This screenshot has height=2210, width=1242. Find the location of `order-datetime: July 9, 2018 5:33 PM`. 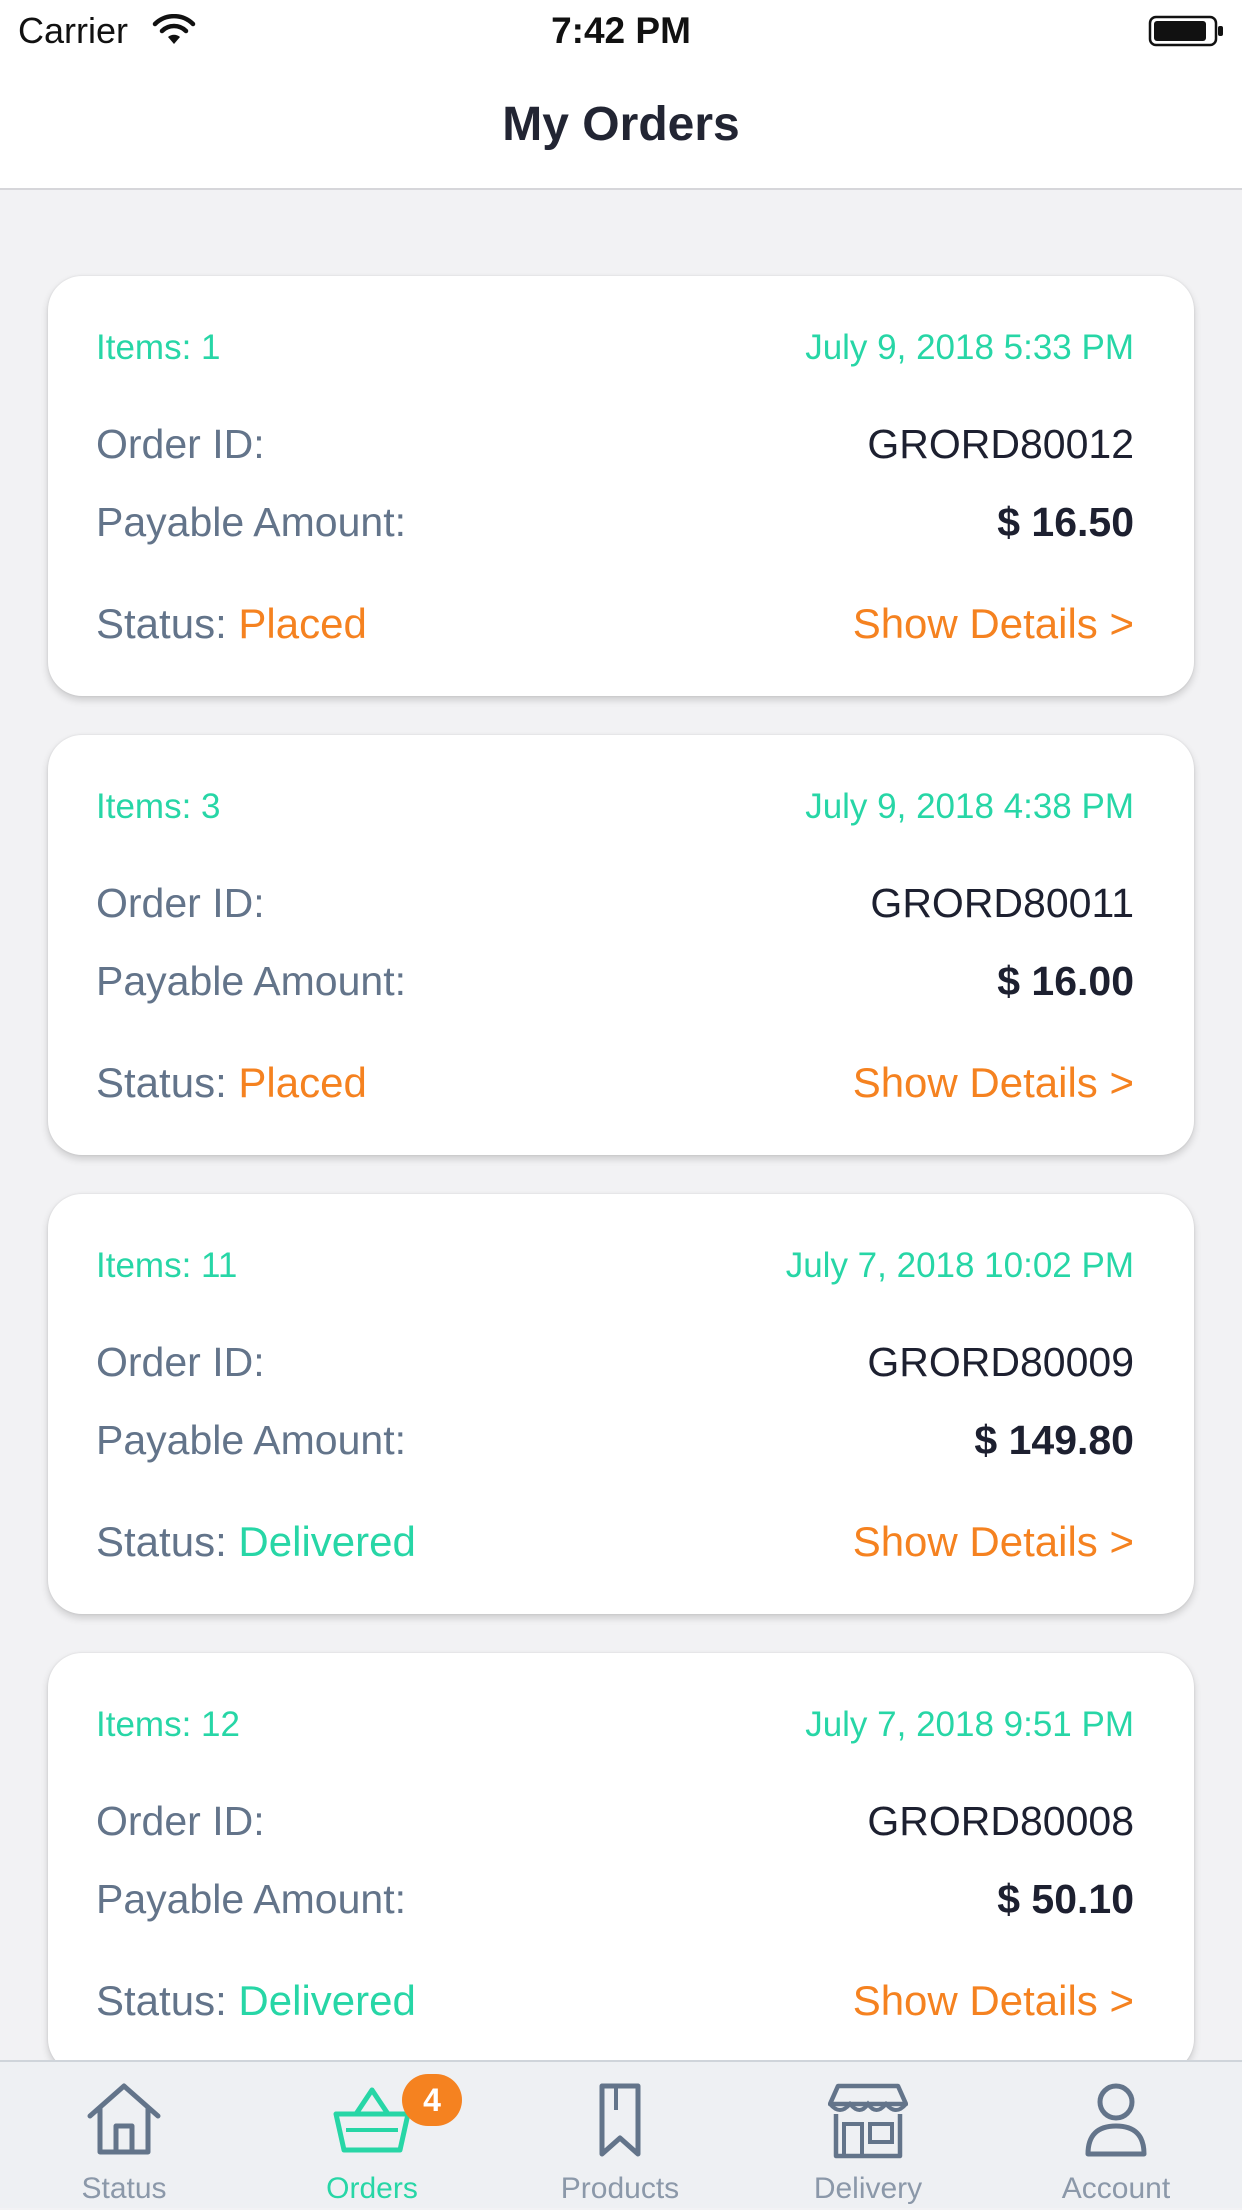

order-datetime: July 9, 2018 5:33 PM is located at coordinates (969, 347).